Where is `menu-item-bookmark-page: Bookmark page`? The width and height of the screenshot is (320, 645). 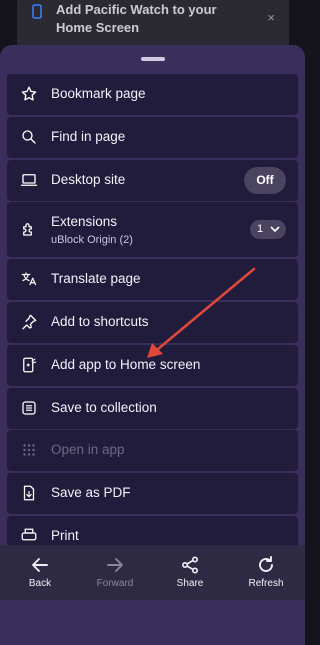
menu-item-bookmark-page: Bookmark page is located at coordinates (152, 94).